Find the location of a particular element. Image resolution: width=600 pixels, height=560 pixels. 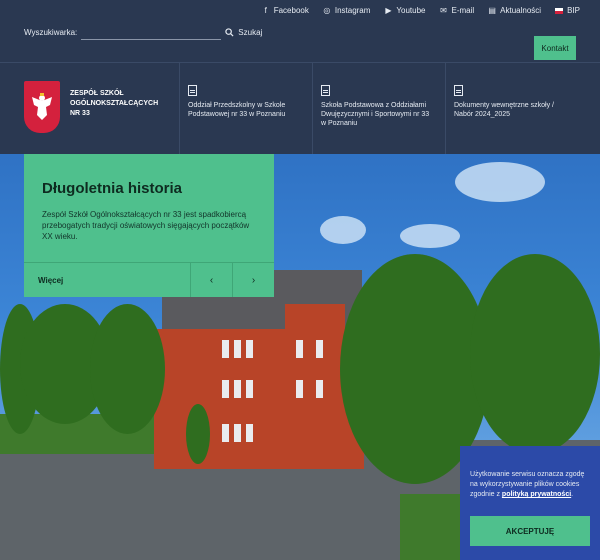

accept-cookies-button: AKCEPTUJĘ is located at coordinates (530, 531).